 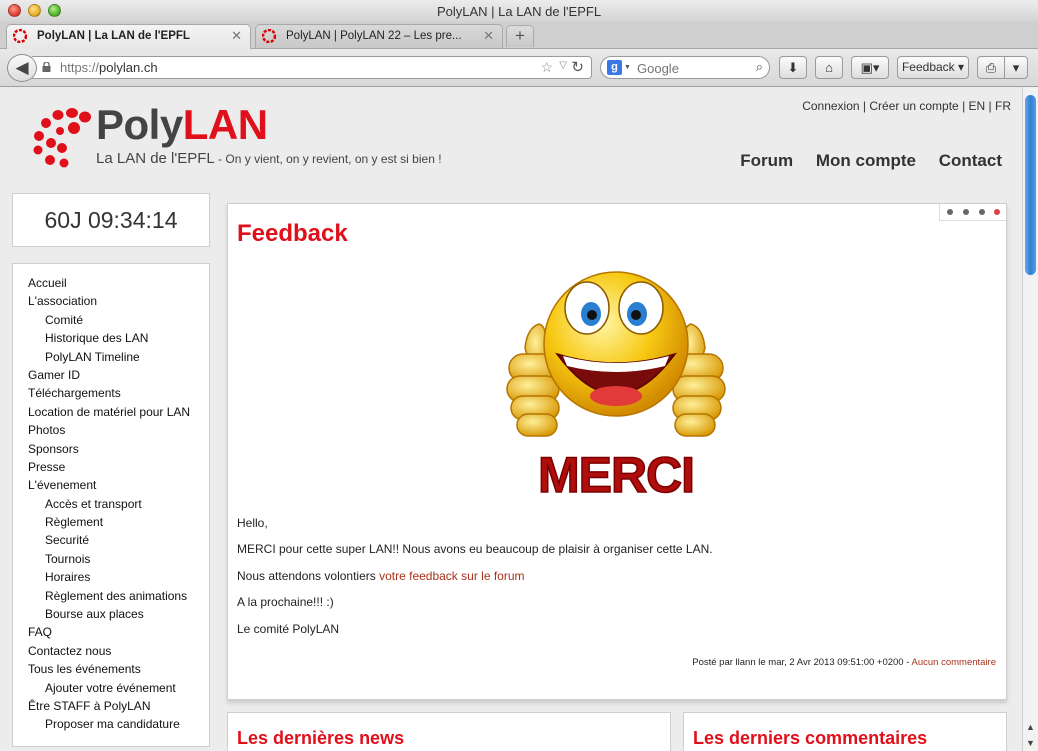 What do you see at coordinates (829, 67) in the screenshot?
I see `home-button: ⌂` at bounding box center [829, 67].